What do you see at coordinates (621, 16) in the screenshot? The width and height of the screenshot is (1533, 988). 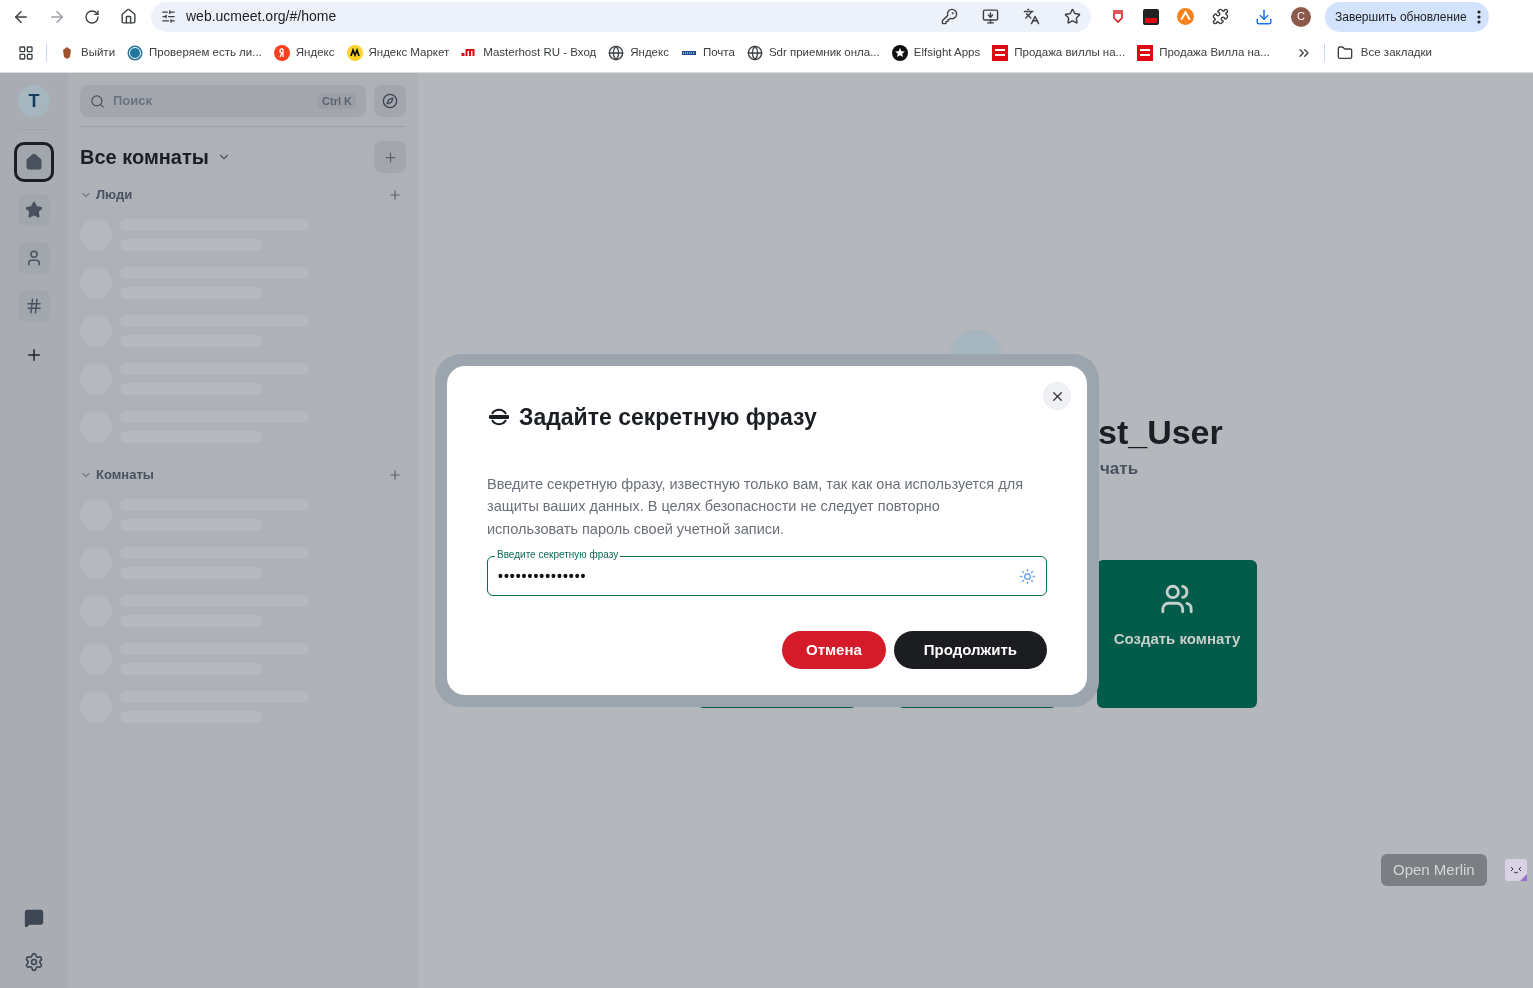 I see `address-bar: web.ucmeet.org/#/home` at bounding box center [621, 16].